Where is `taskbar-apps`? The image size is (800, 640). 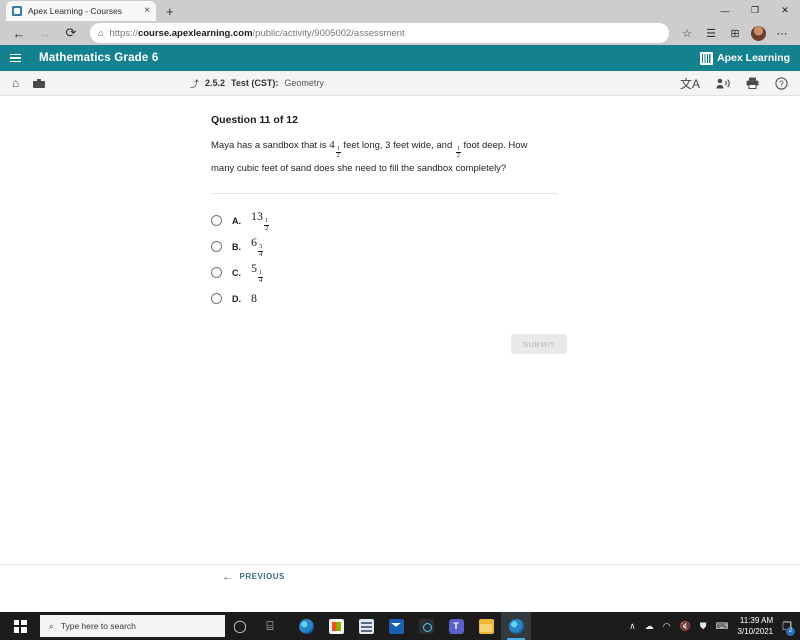 taskbar-apps is located at coordinates (411, 626).